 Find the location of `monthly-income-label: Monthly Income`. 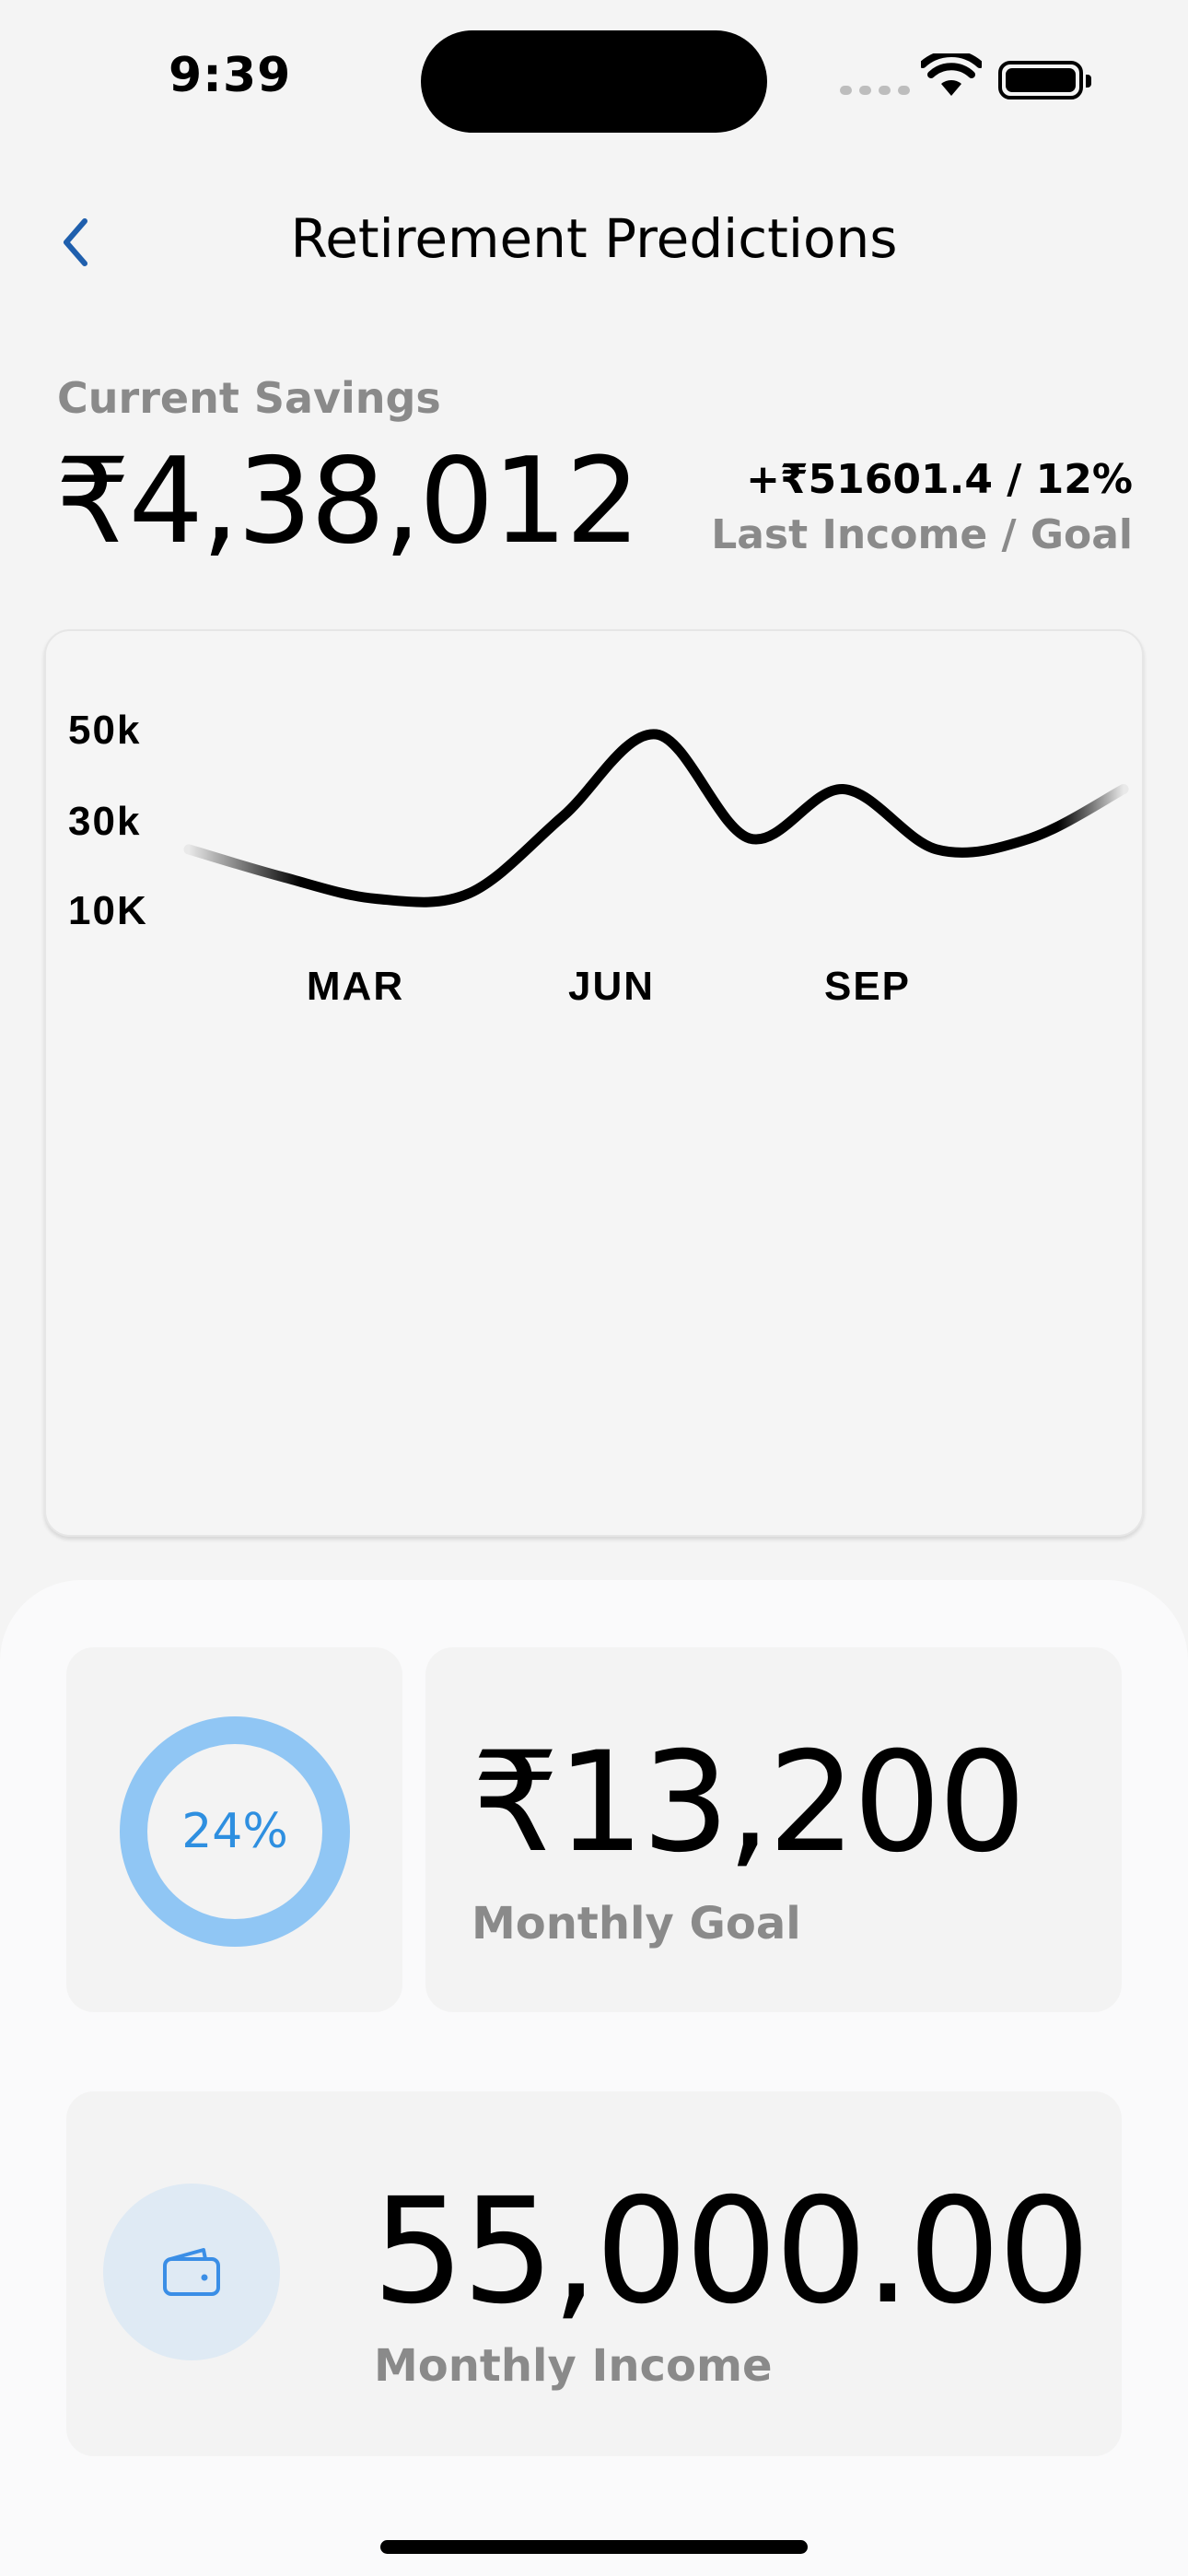

monthly-income-label: Monthly Income is located at coordinates (573, 2366).